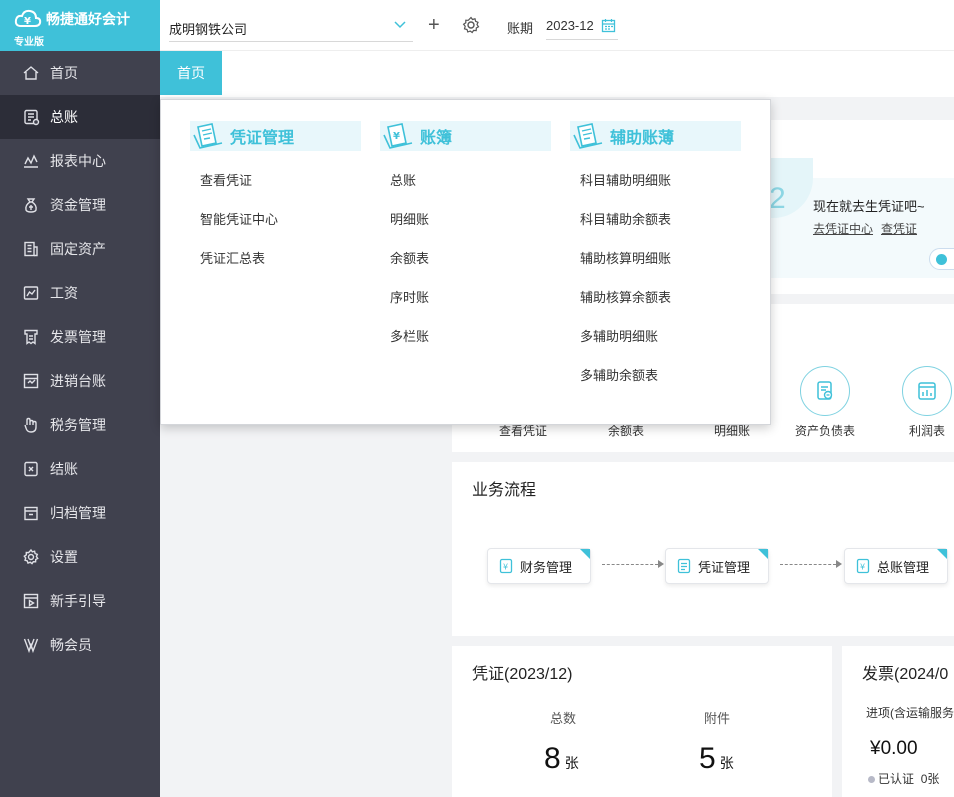  I want to click on sidebar-item-2: 报表中心, so click(80, 161).